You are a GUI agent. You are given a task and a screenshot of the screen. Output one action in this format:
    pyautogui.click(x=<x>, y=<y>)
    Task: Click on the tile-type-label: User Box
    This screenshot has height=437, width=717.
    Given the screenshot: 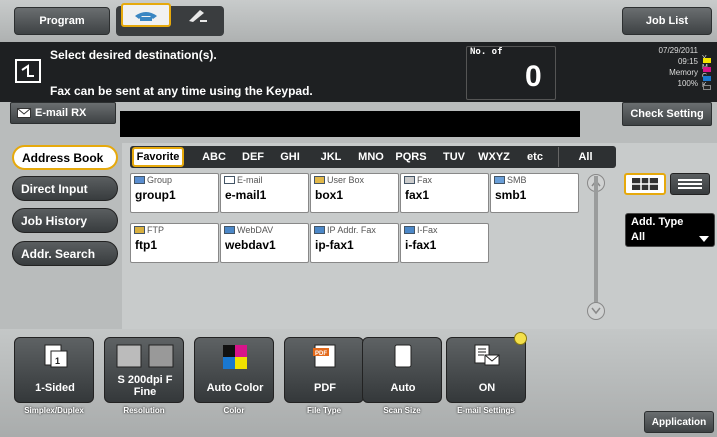 What is the action you would take?
    pyautogui.click(x=346, y=180)
    